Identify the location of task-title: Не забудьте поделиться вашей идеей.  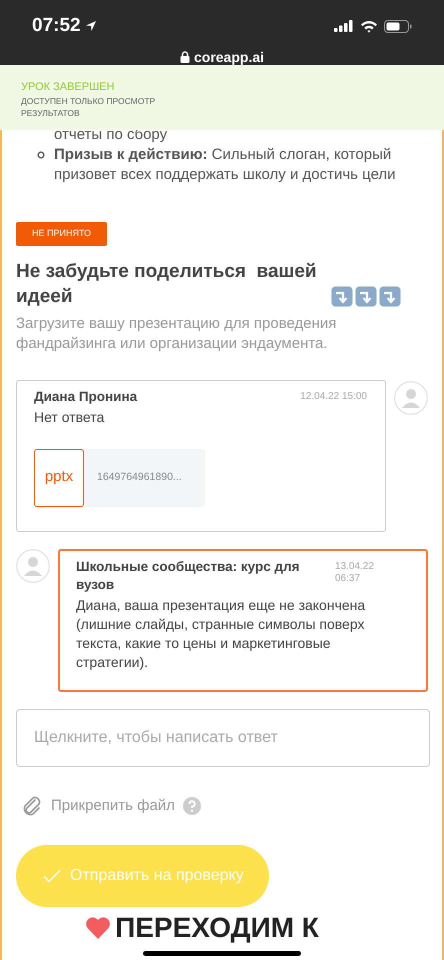
(167, 284).